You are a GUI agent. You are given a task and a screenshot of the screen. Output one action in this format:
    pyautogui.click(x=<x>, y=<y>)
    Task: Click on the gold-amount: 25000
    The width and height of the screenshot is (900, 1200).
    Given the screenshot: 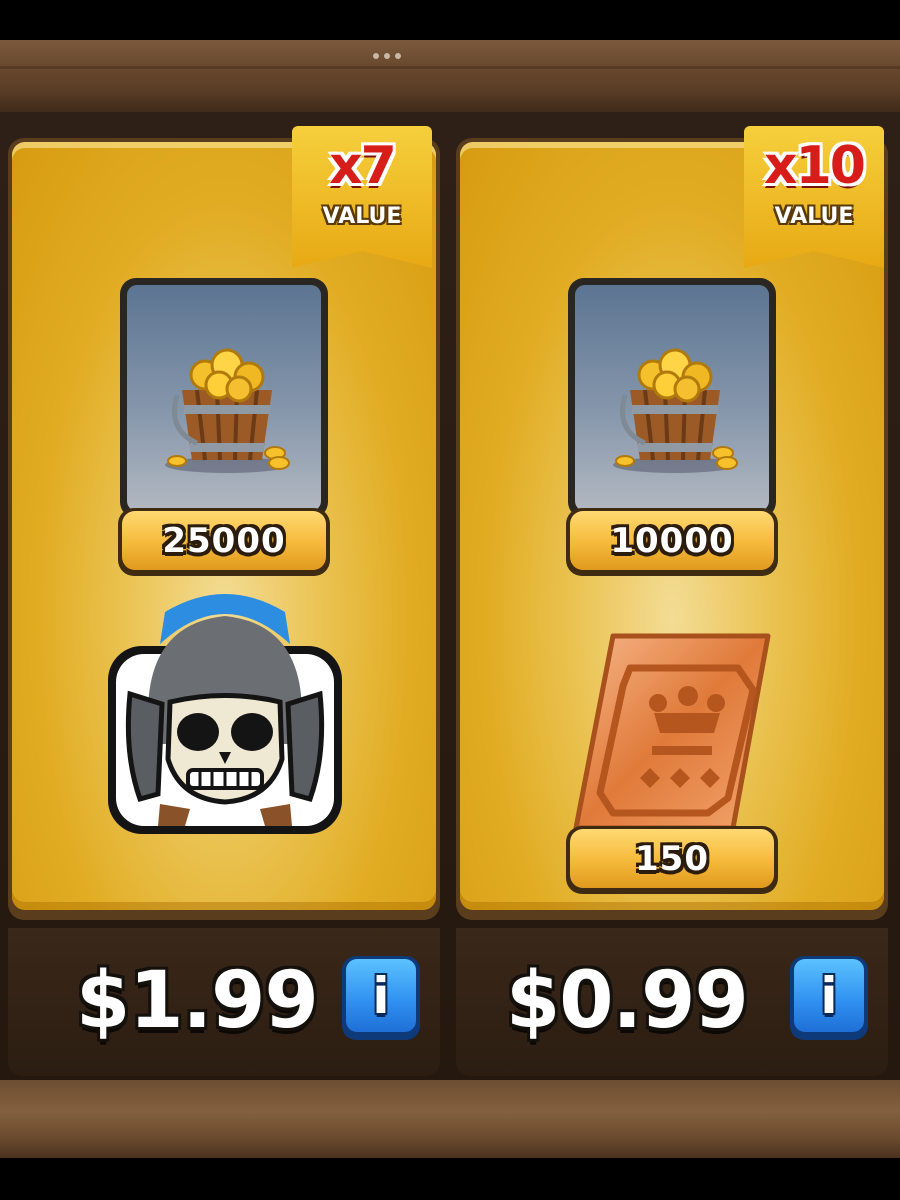 What is the action you would take?
    pyautogui.click(x=224, y=540)
    